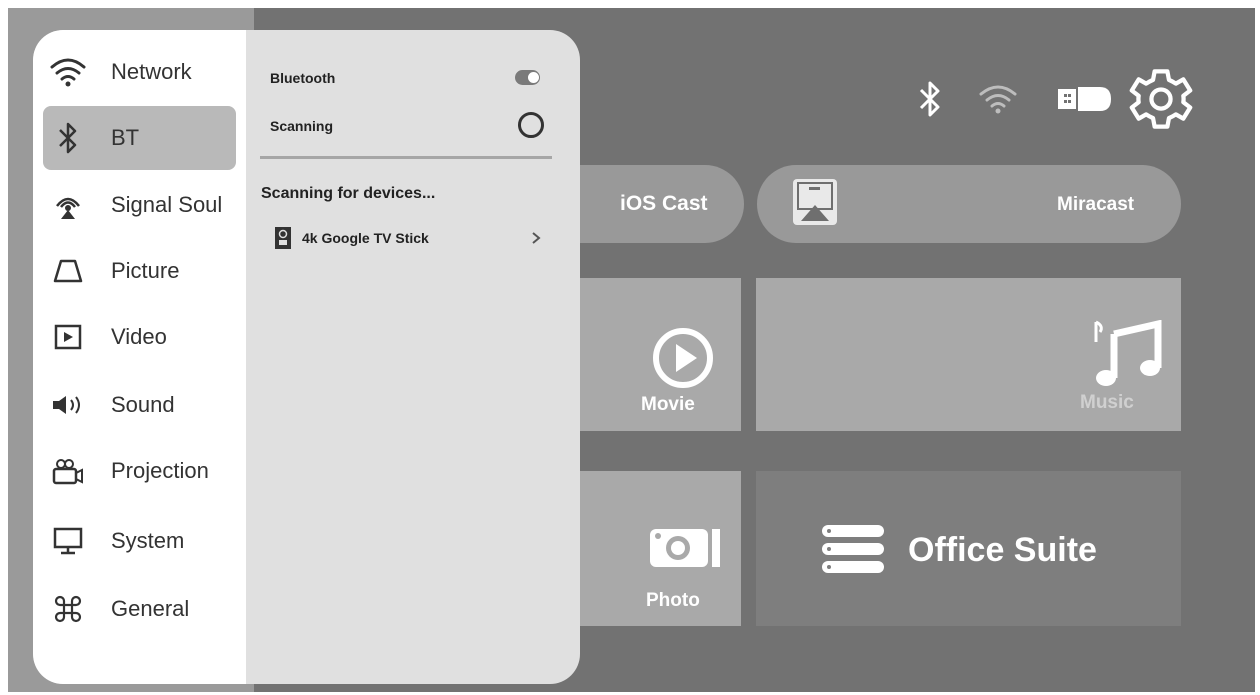 The image size is (1260, 695). I want to click on scanning-spinner-icon, so click(531, 125).